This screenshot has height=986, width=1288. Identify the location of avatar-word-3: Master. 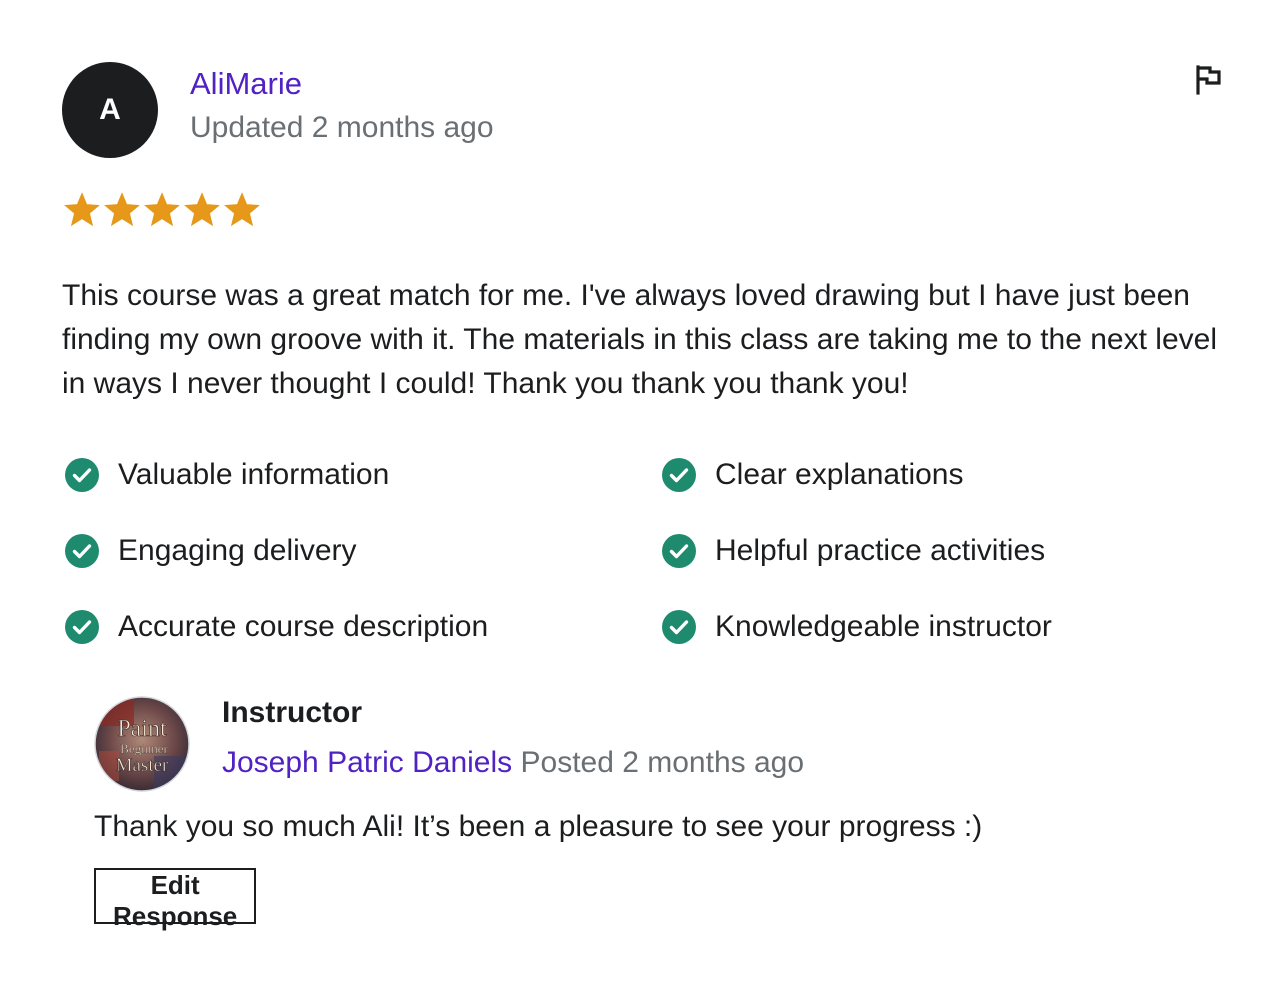
(142, 765).